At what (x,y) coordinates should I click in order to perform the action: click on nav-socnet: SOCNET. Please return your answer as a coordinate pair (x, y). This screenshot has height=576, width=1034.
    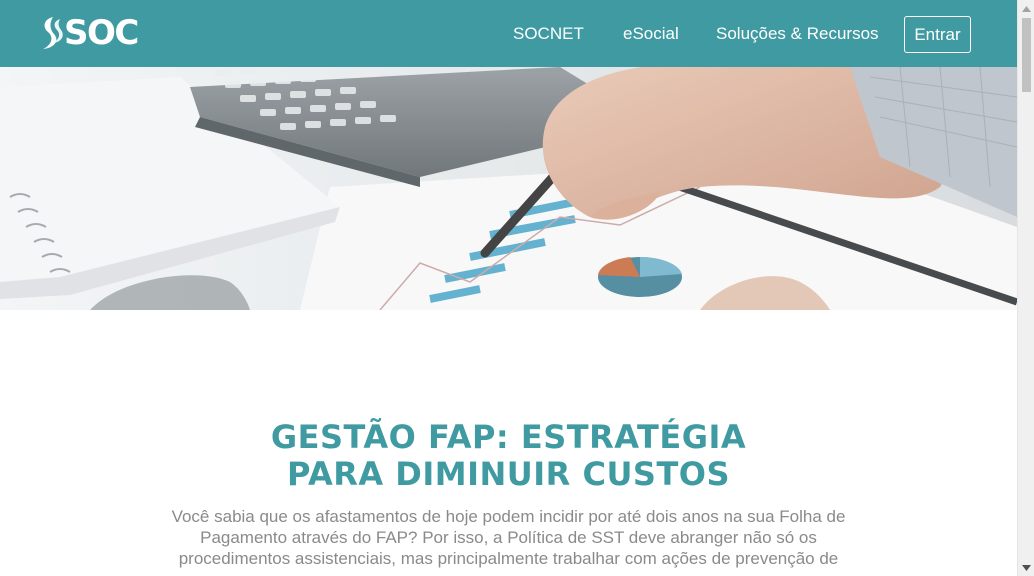
    Looking at the image, I should click on (548, 34).